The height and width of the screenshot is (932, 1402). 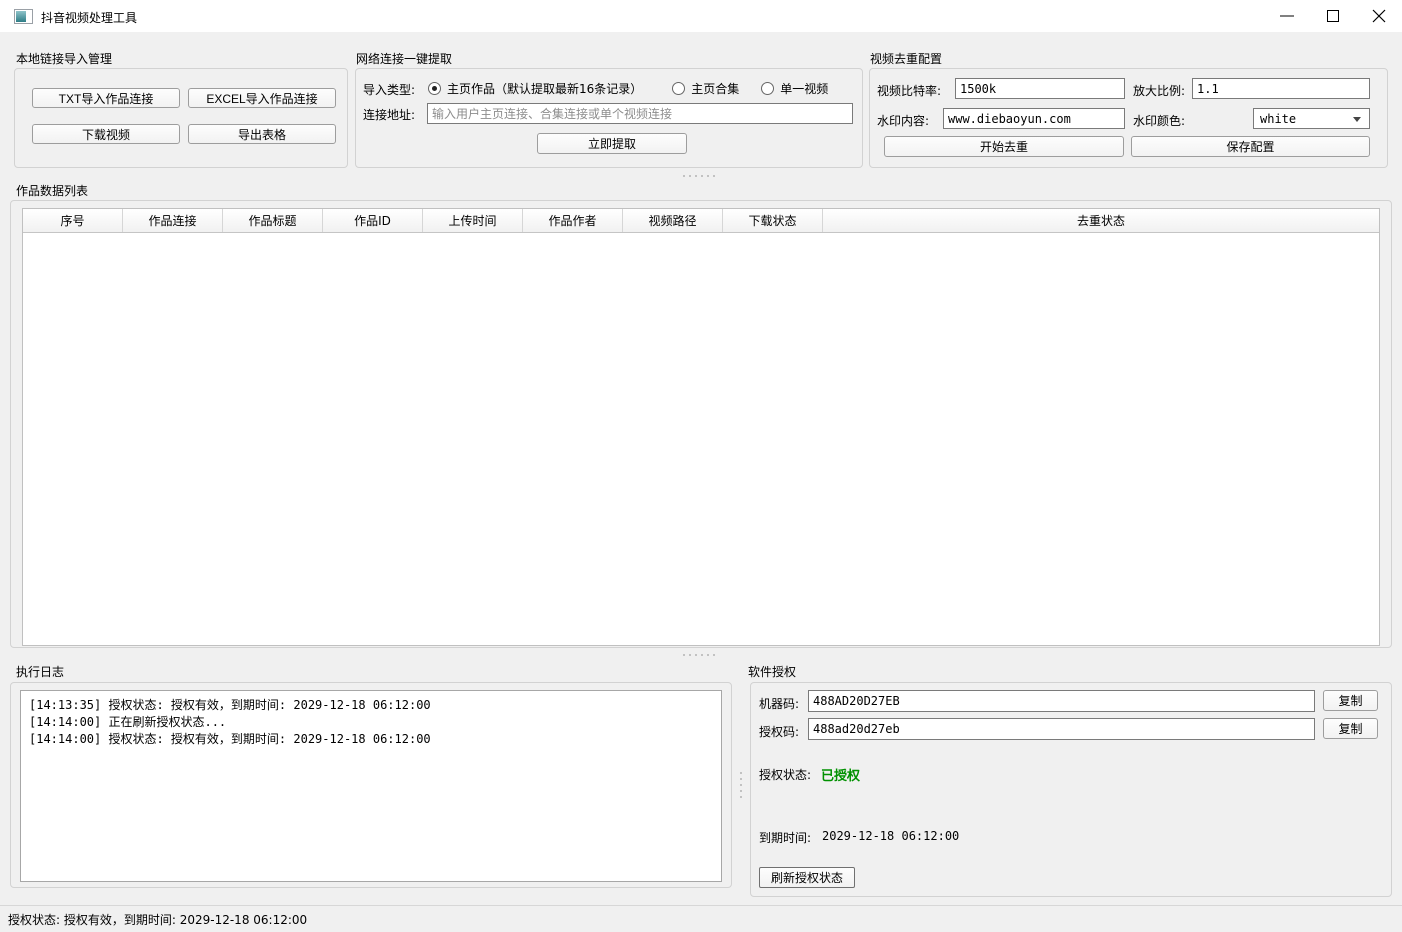 I want to click on maximize-button, so click(x=1333, y=16).